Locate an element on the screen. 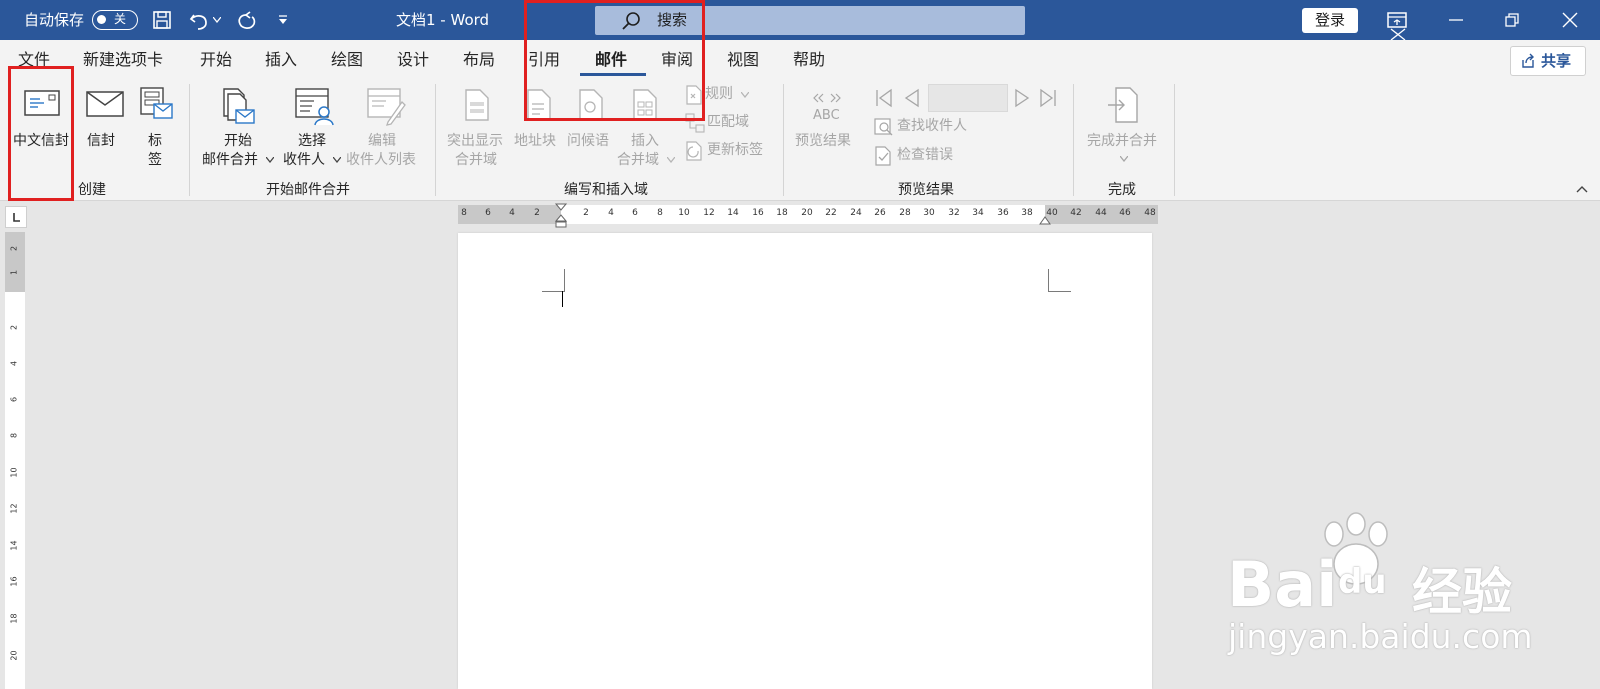 This screenshot has height=689, width=1600. rules-label: 规则 is located at coordinates (719, 94).